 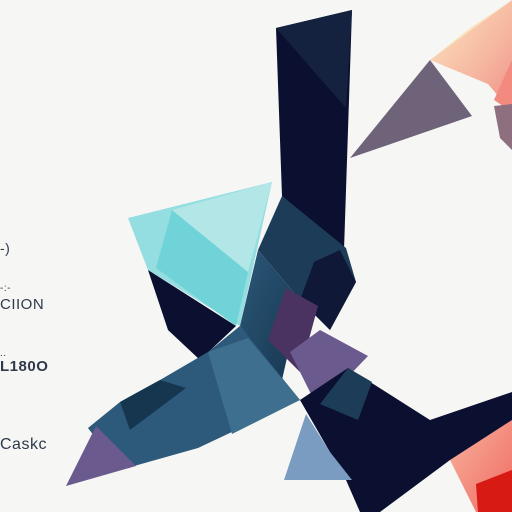 What do you see at coordinates (23, 444) in the screenshot?
I see `text-fragment-6: Caskc` at bounding box center [23, 444].